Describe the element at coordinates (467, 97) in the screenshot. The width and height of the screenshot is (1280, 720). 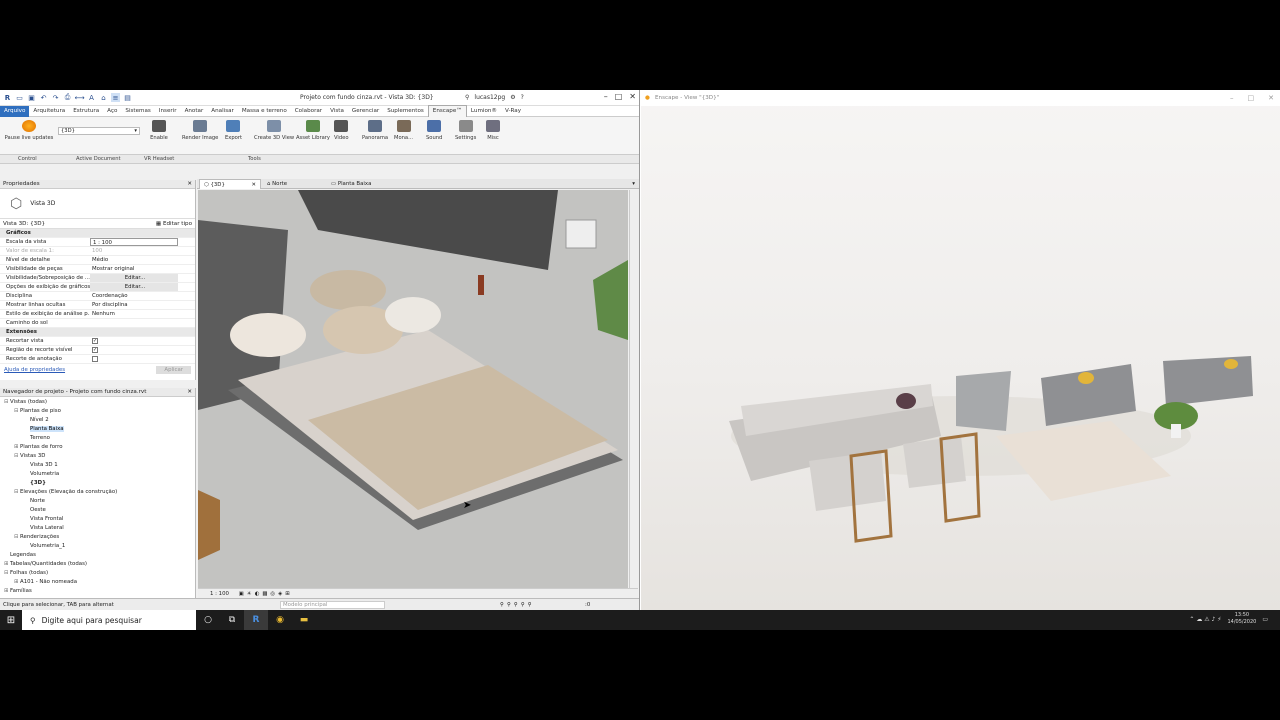
I see `binoculars-icon: ⚲` at that location.